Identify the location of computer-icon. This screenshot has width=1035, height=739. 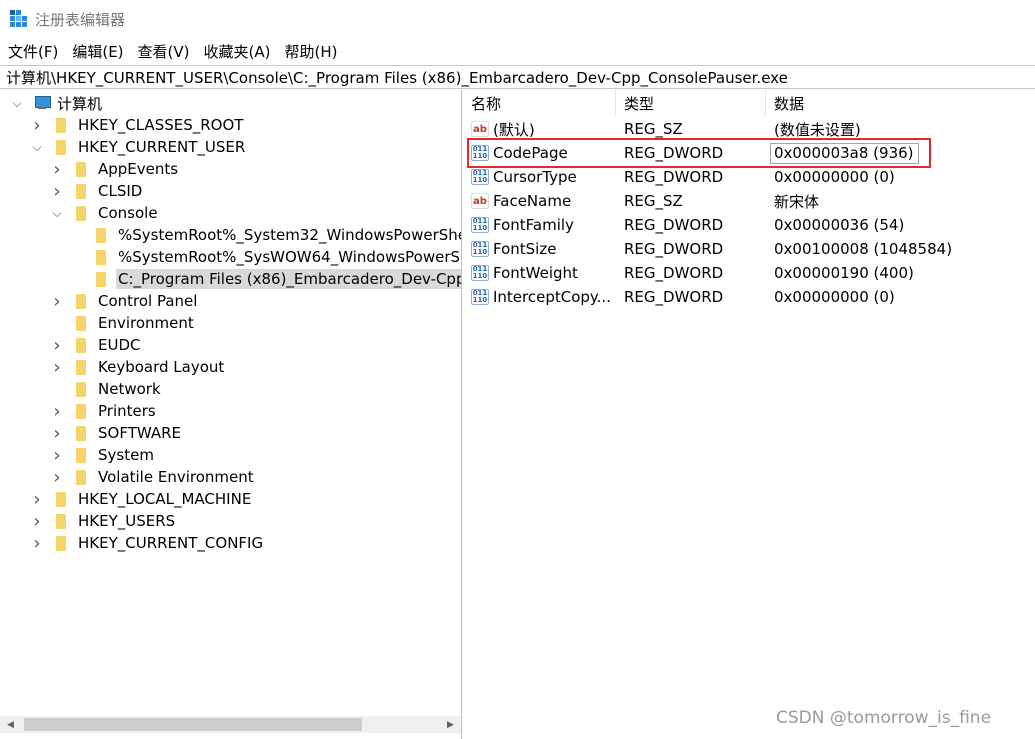
(42, 103).